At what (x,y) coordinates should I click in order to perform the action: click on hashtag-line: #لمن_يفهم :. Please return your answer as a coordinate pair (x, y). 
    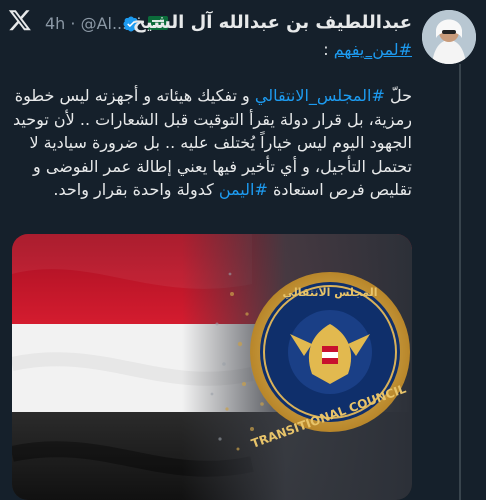
    Looking at the image, I should click on (367, 49).